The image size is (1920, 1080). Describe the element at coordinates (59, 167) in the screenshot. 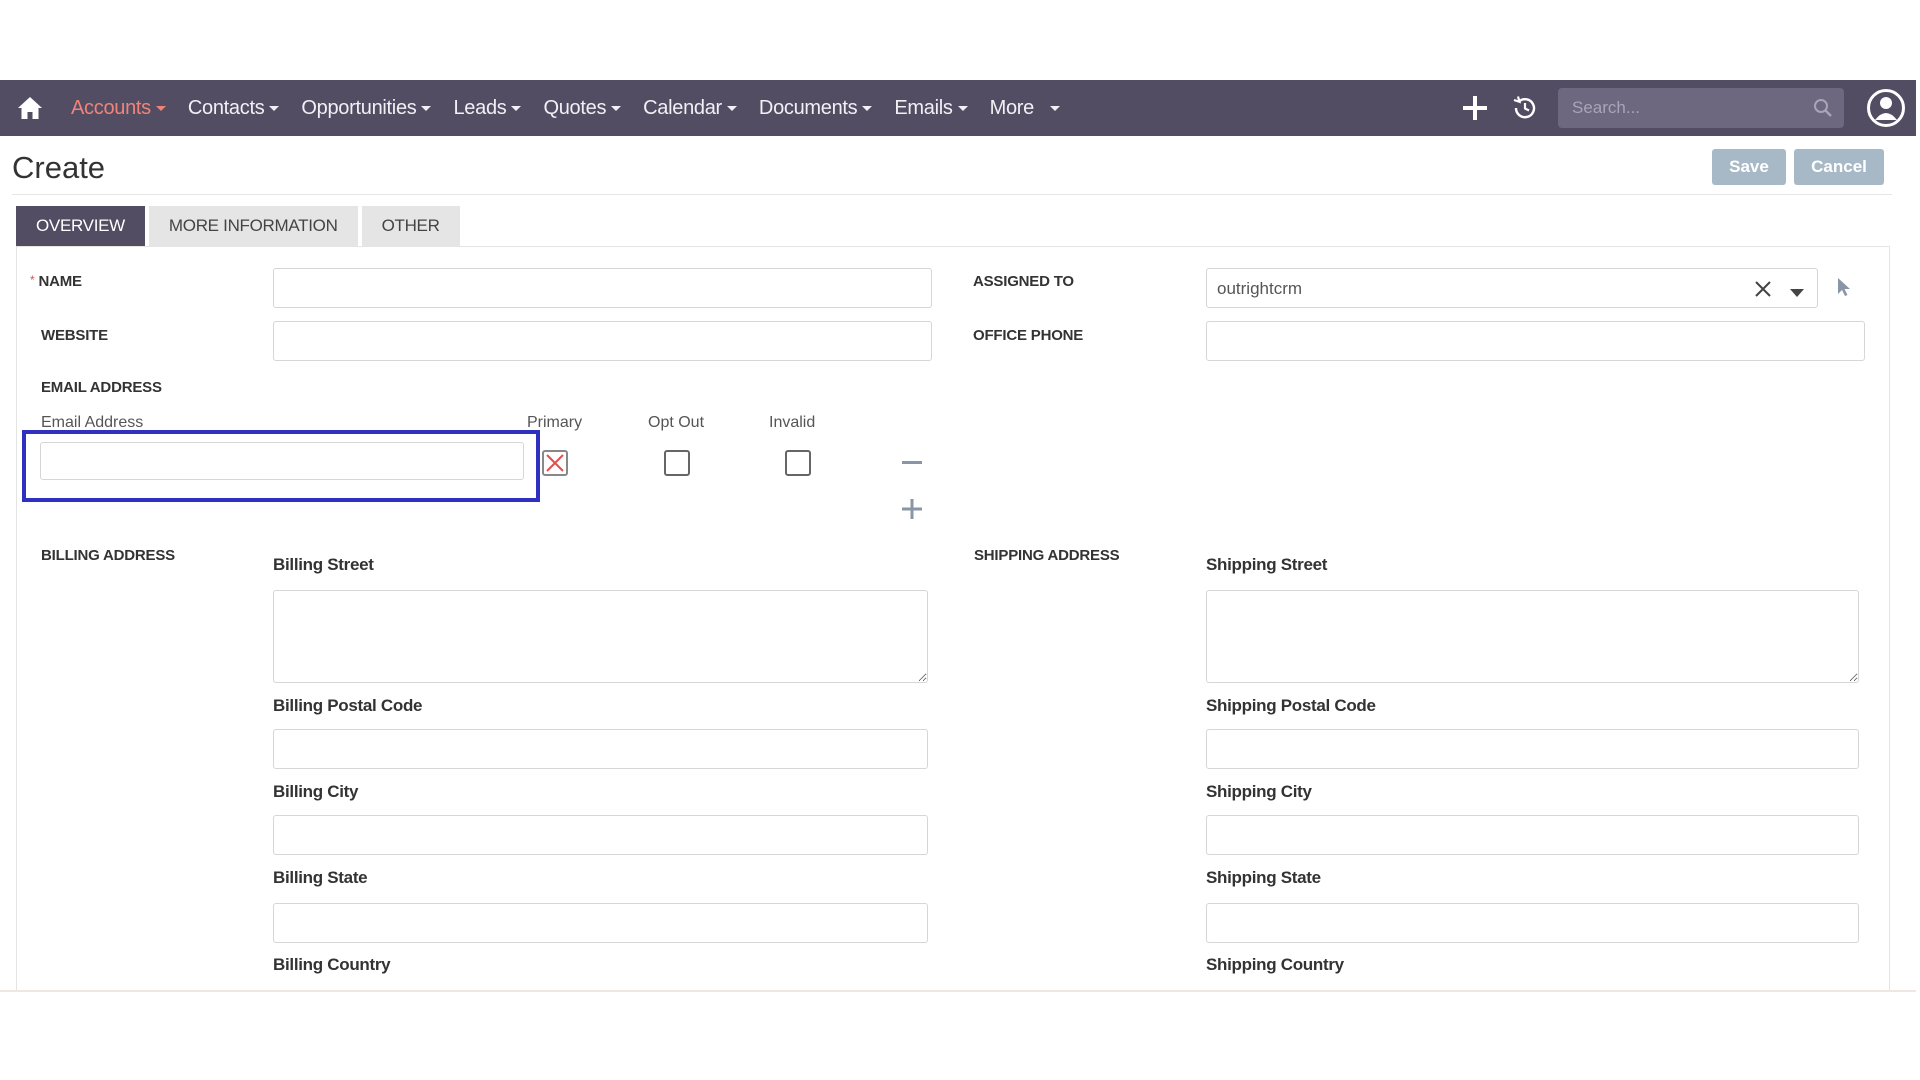

I see `page-title: Create` at that location.